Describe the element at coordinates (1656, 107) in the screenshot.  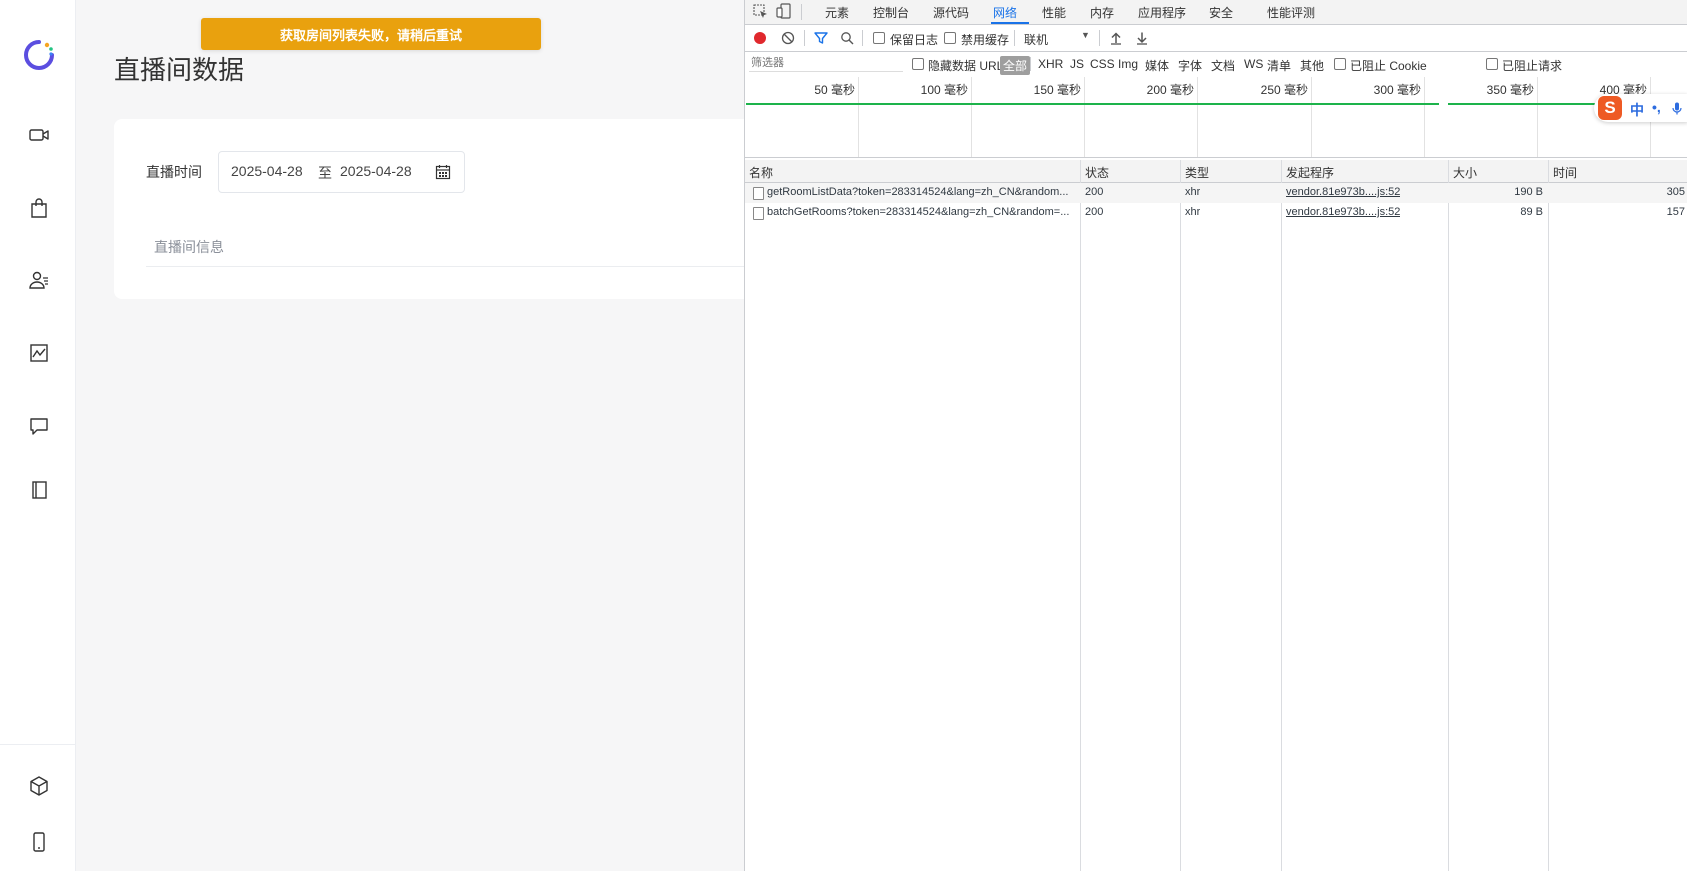
I see `ime-punctuation-toggle: •,` at that location.